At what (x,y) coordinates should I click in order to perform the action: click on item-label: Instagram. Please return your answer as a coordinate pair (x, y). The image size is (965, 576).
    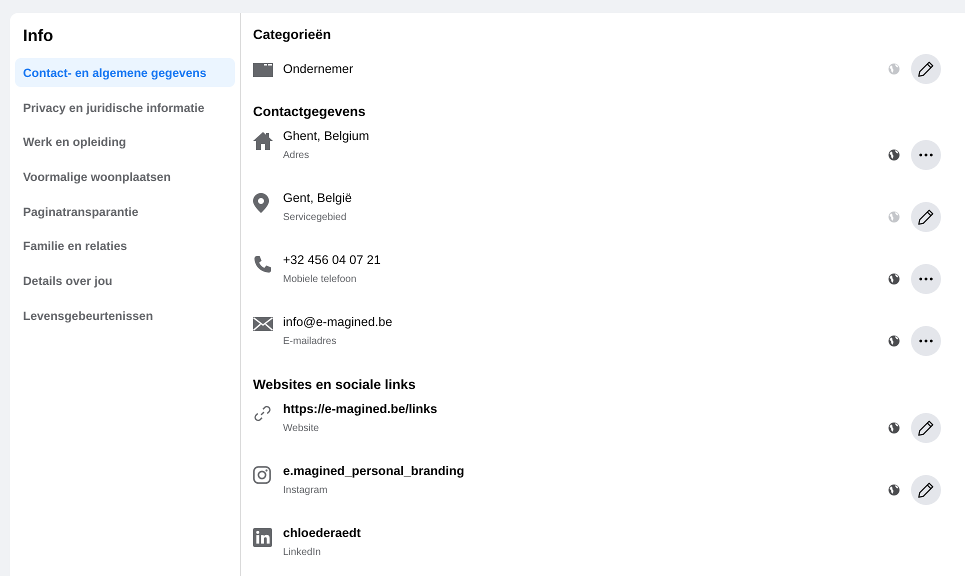
    Looking at the image, I should click on (305, 490).